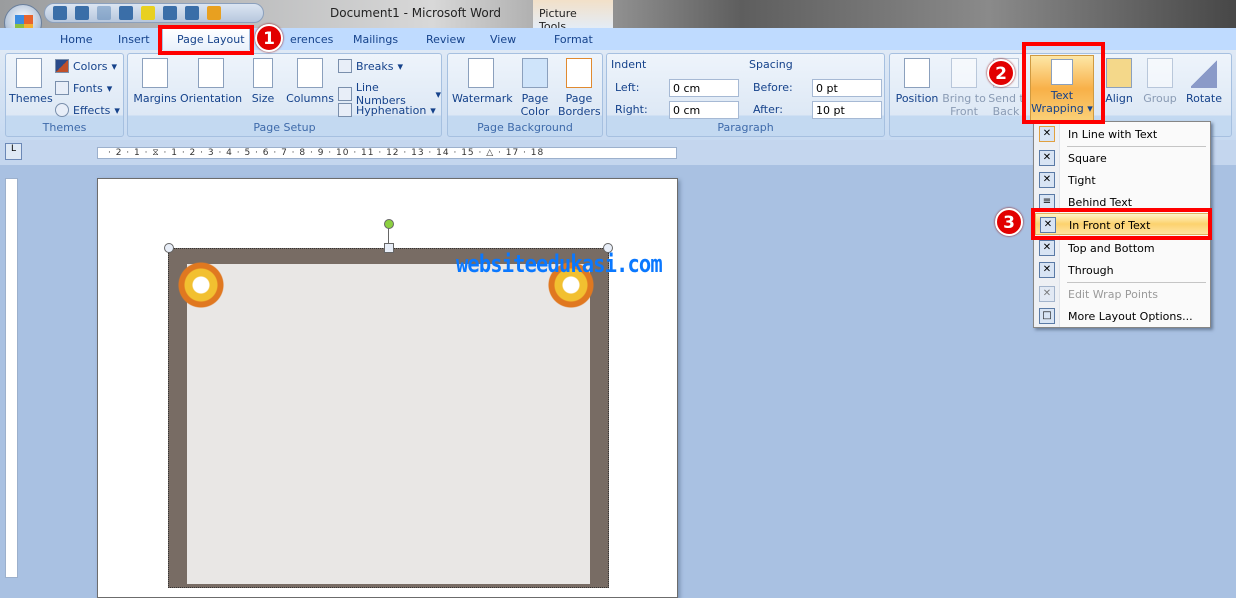 This screenshot has width=1236, height=598. Describe the element at coordinates (1047, 294) in the screenshot. I see `edit-wrap-points-icon: ✕` at that location.